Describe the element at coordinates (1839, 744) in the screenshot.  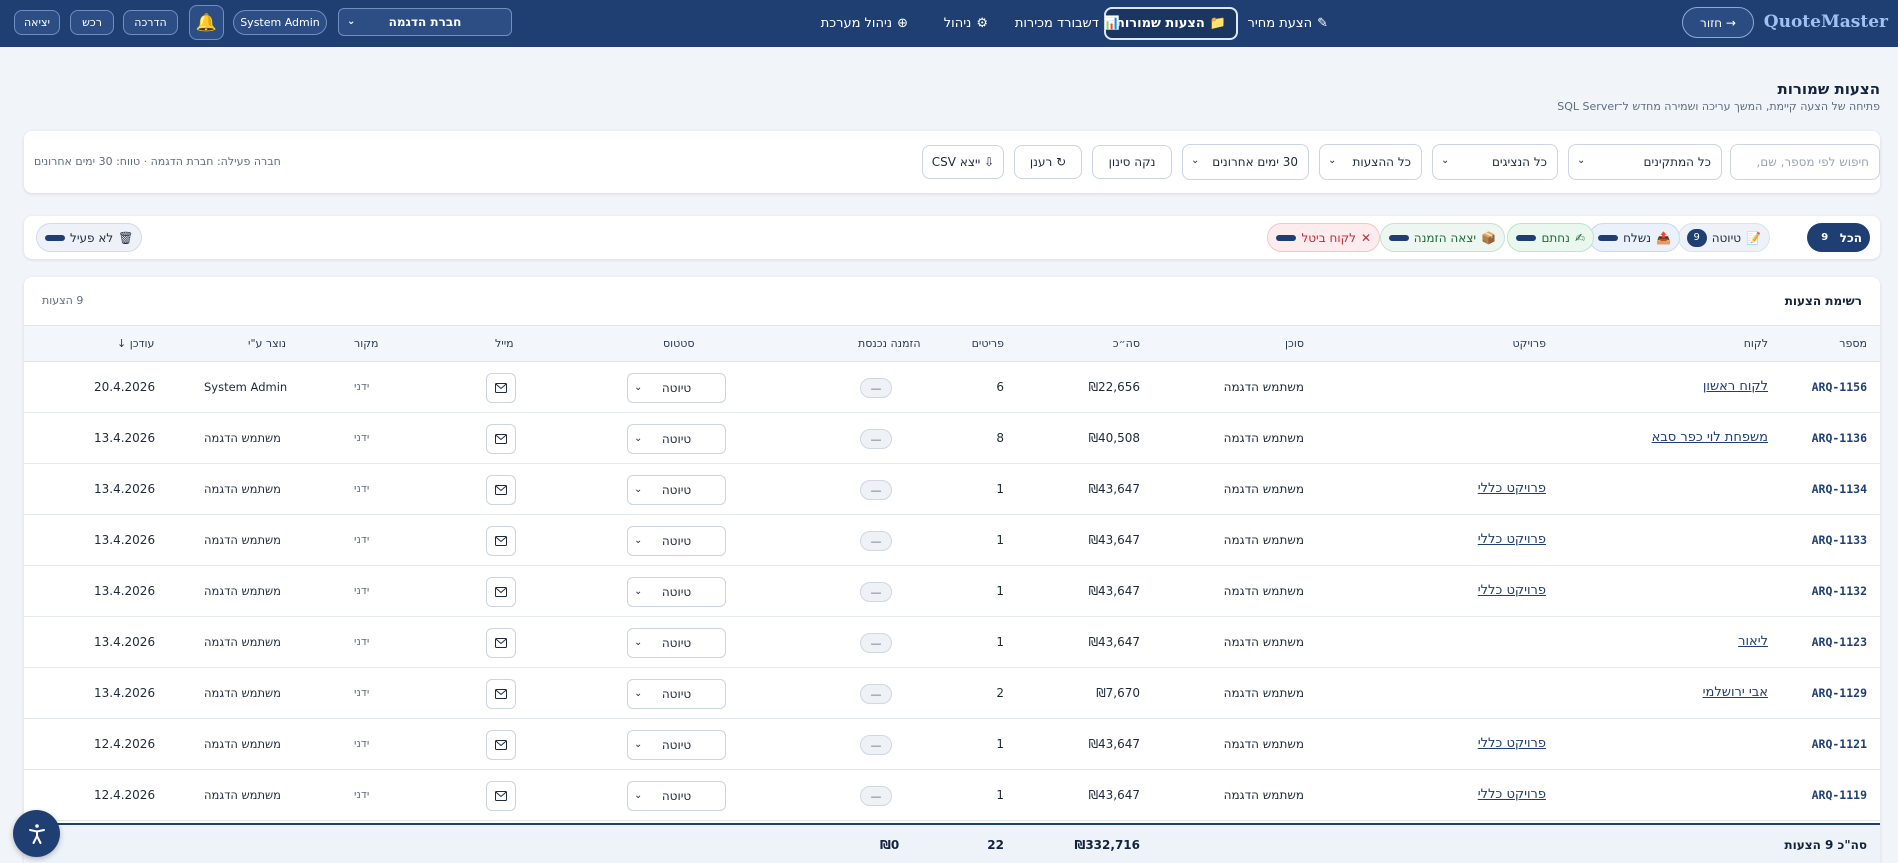
I see `quote-number: ARQ-1121` at that location.